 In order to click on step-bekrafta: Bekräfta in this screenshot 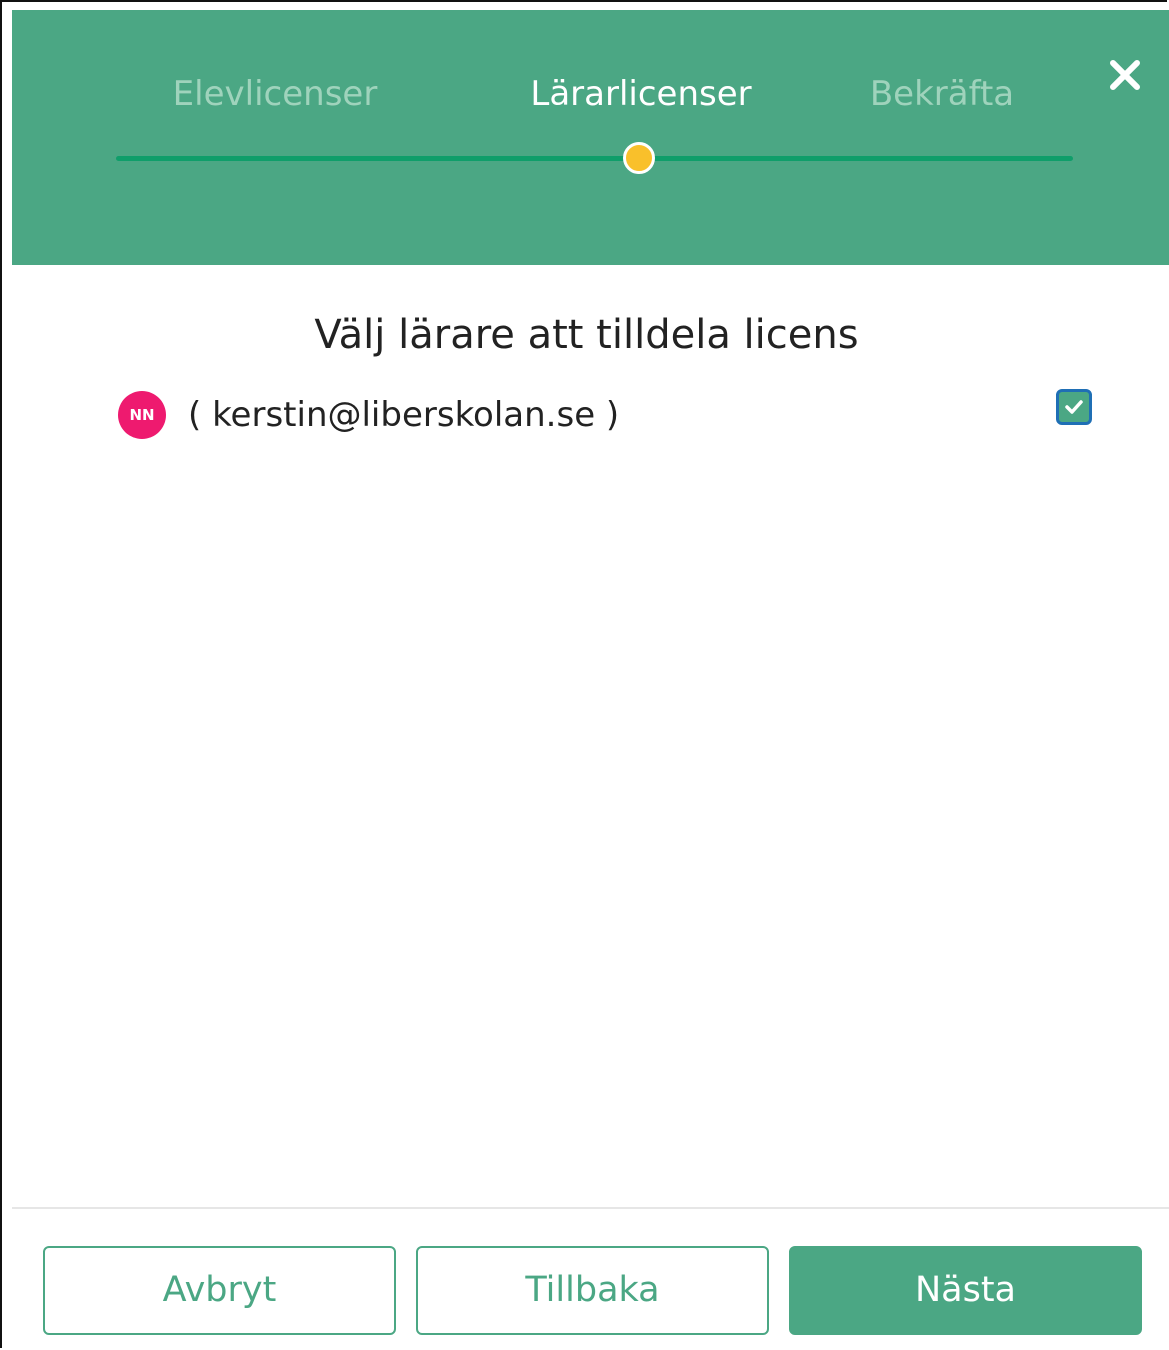, I will do `click(942, 94)`.